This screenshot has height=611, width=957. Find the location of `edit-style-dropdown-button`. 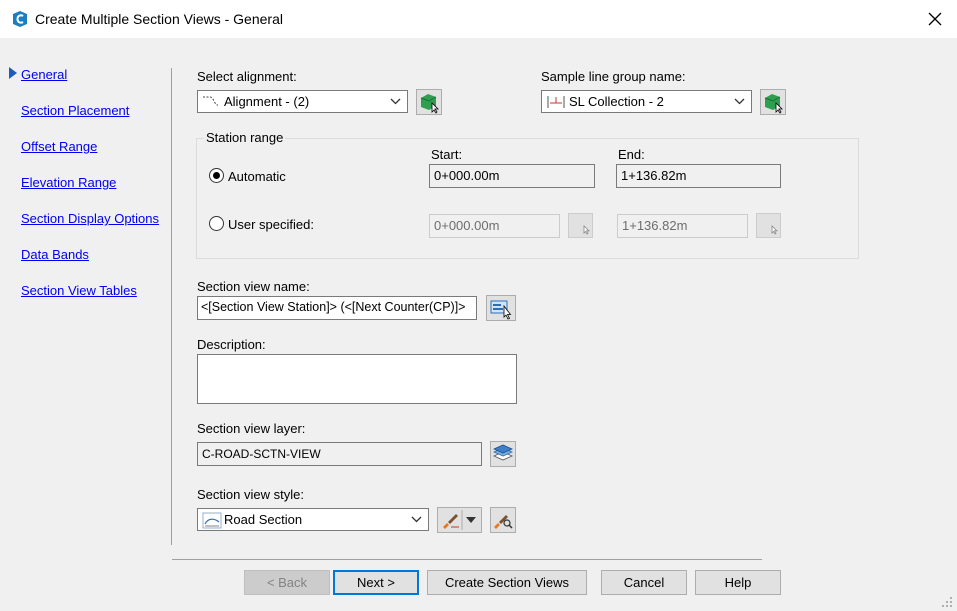

edit-style-dropdown-button is located at coordinates (459, 520).